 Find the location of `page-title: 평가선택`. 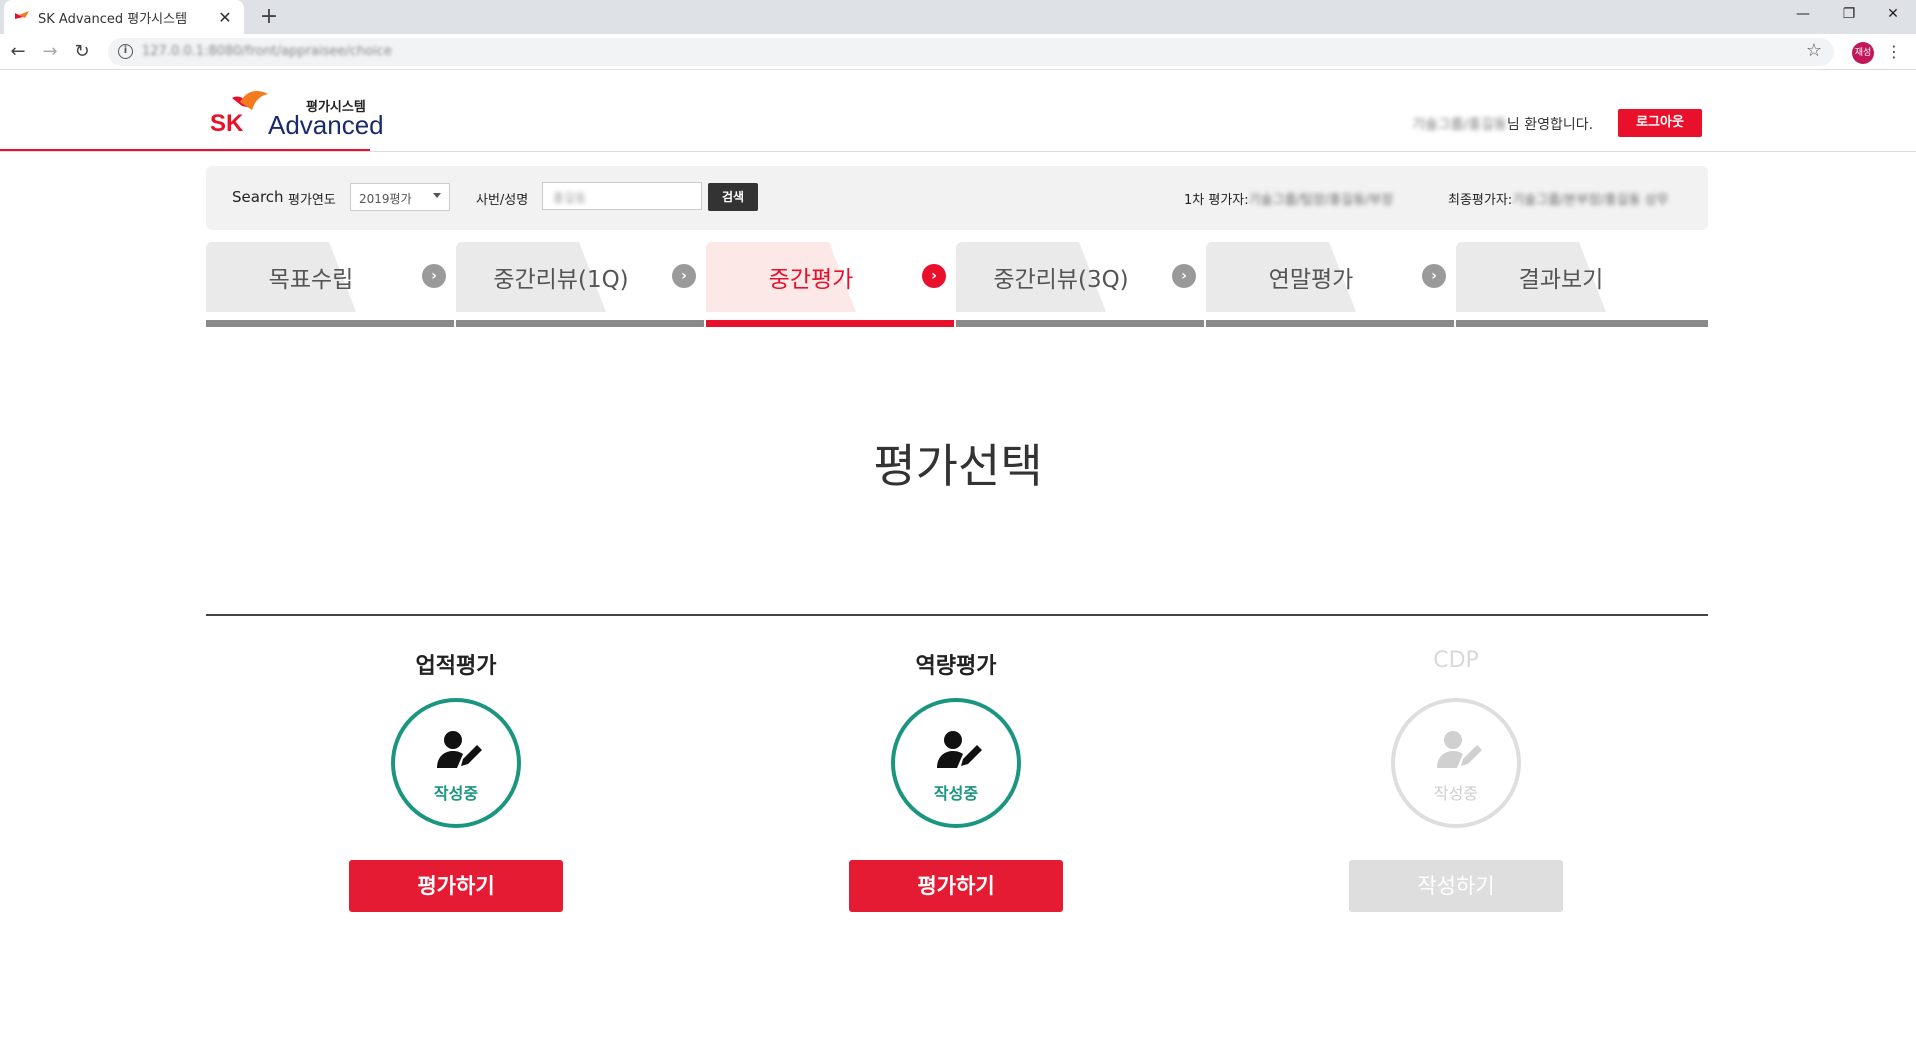

page-title: 평가선택 is located at coordinates (958, 466).